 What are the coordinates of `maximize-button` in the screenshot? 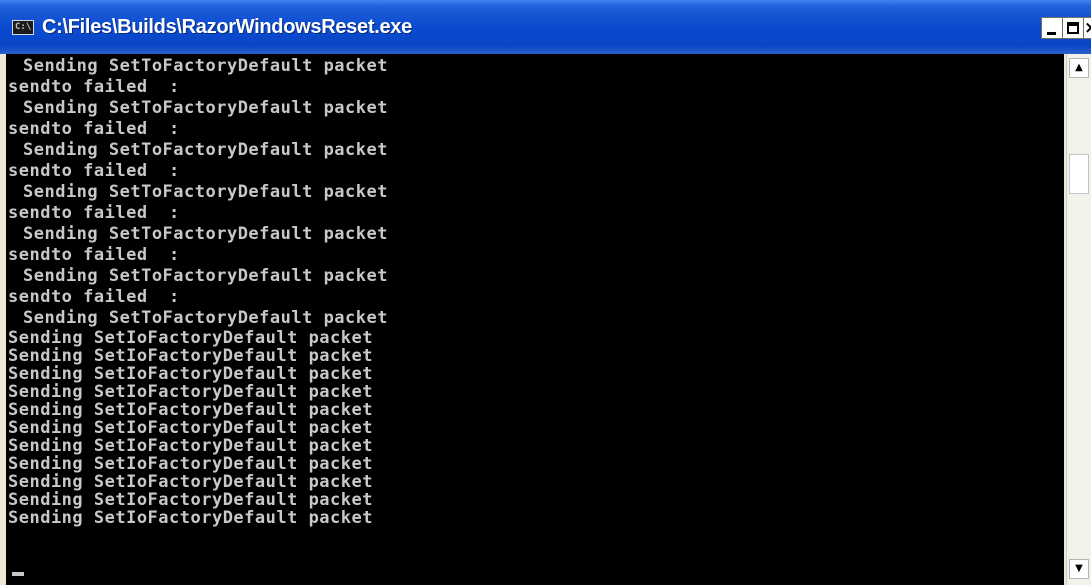 It's located at (1073, 28).